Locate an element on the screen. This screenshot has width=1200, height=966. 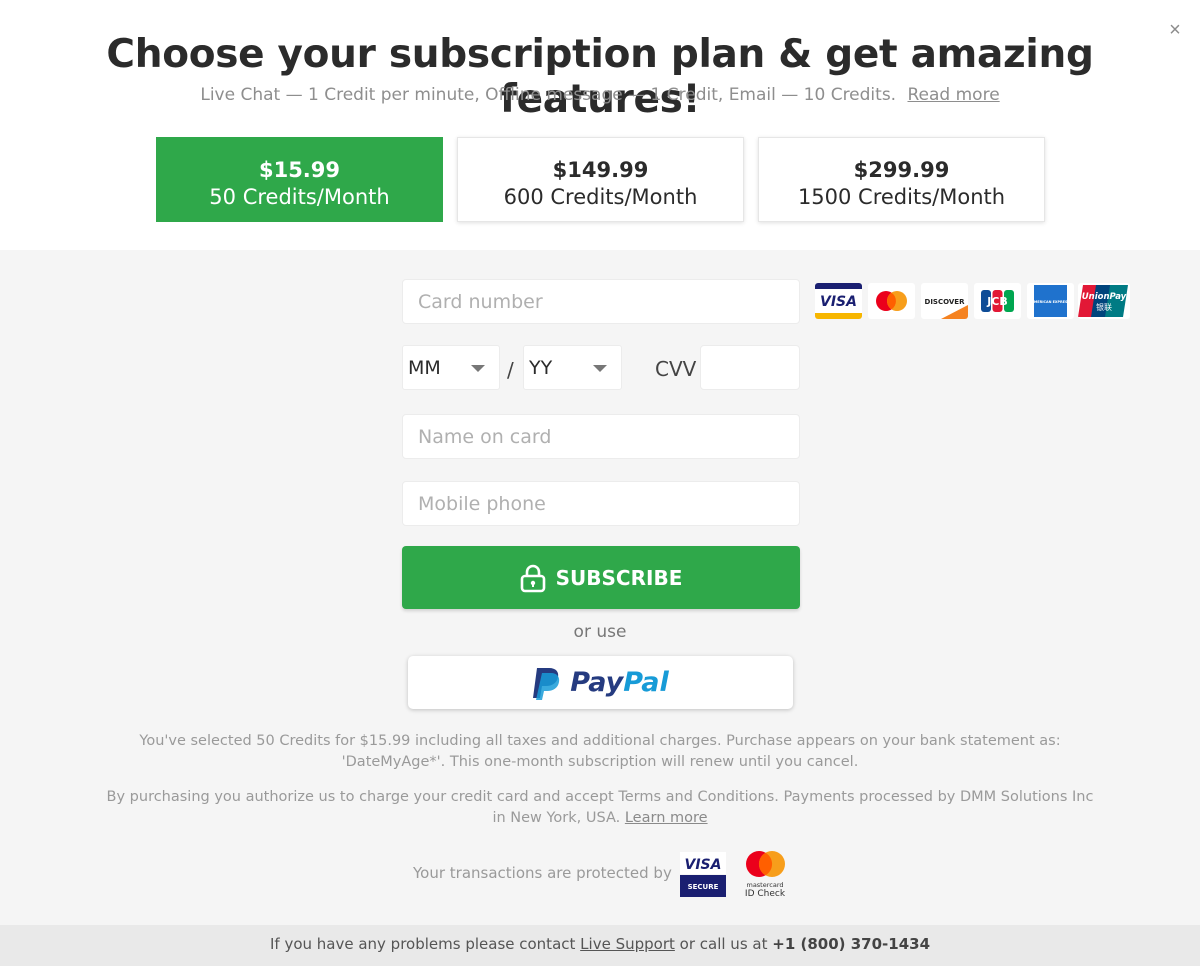
svg-text: DISCOVER is located at coordinates (945, 302).